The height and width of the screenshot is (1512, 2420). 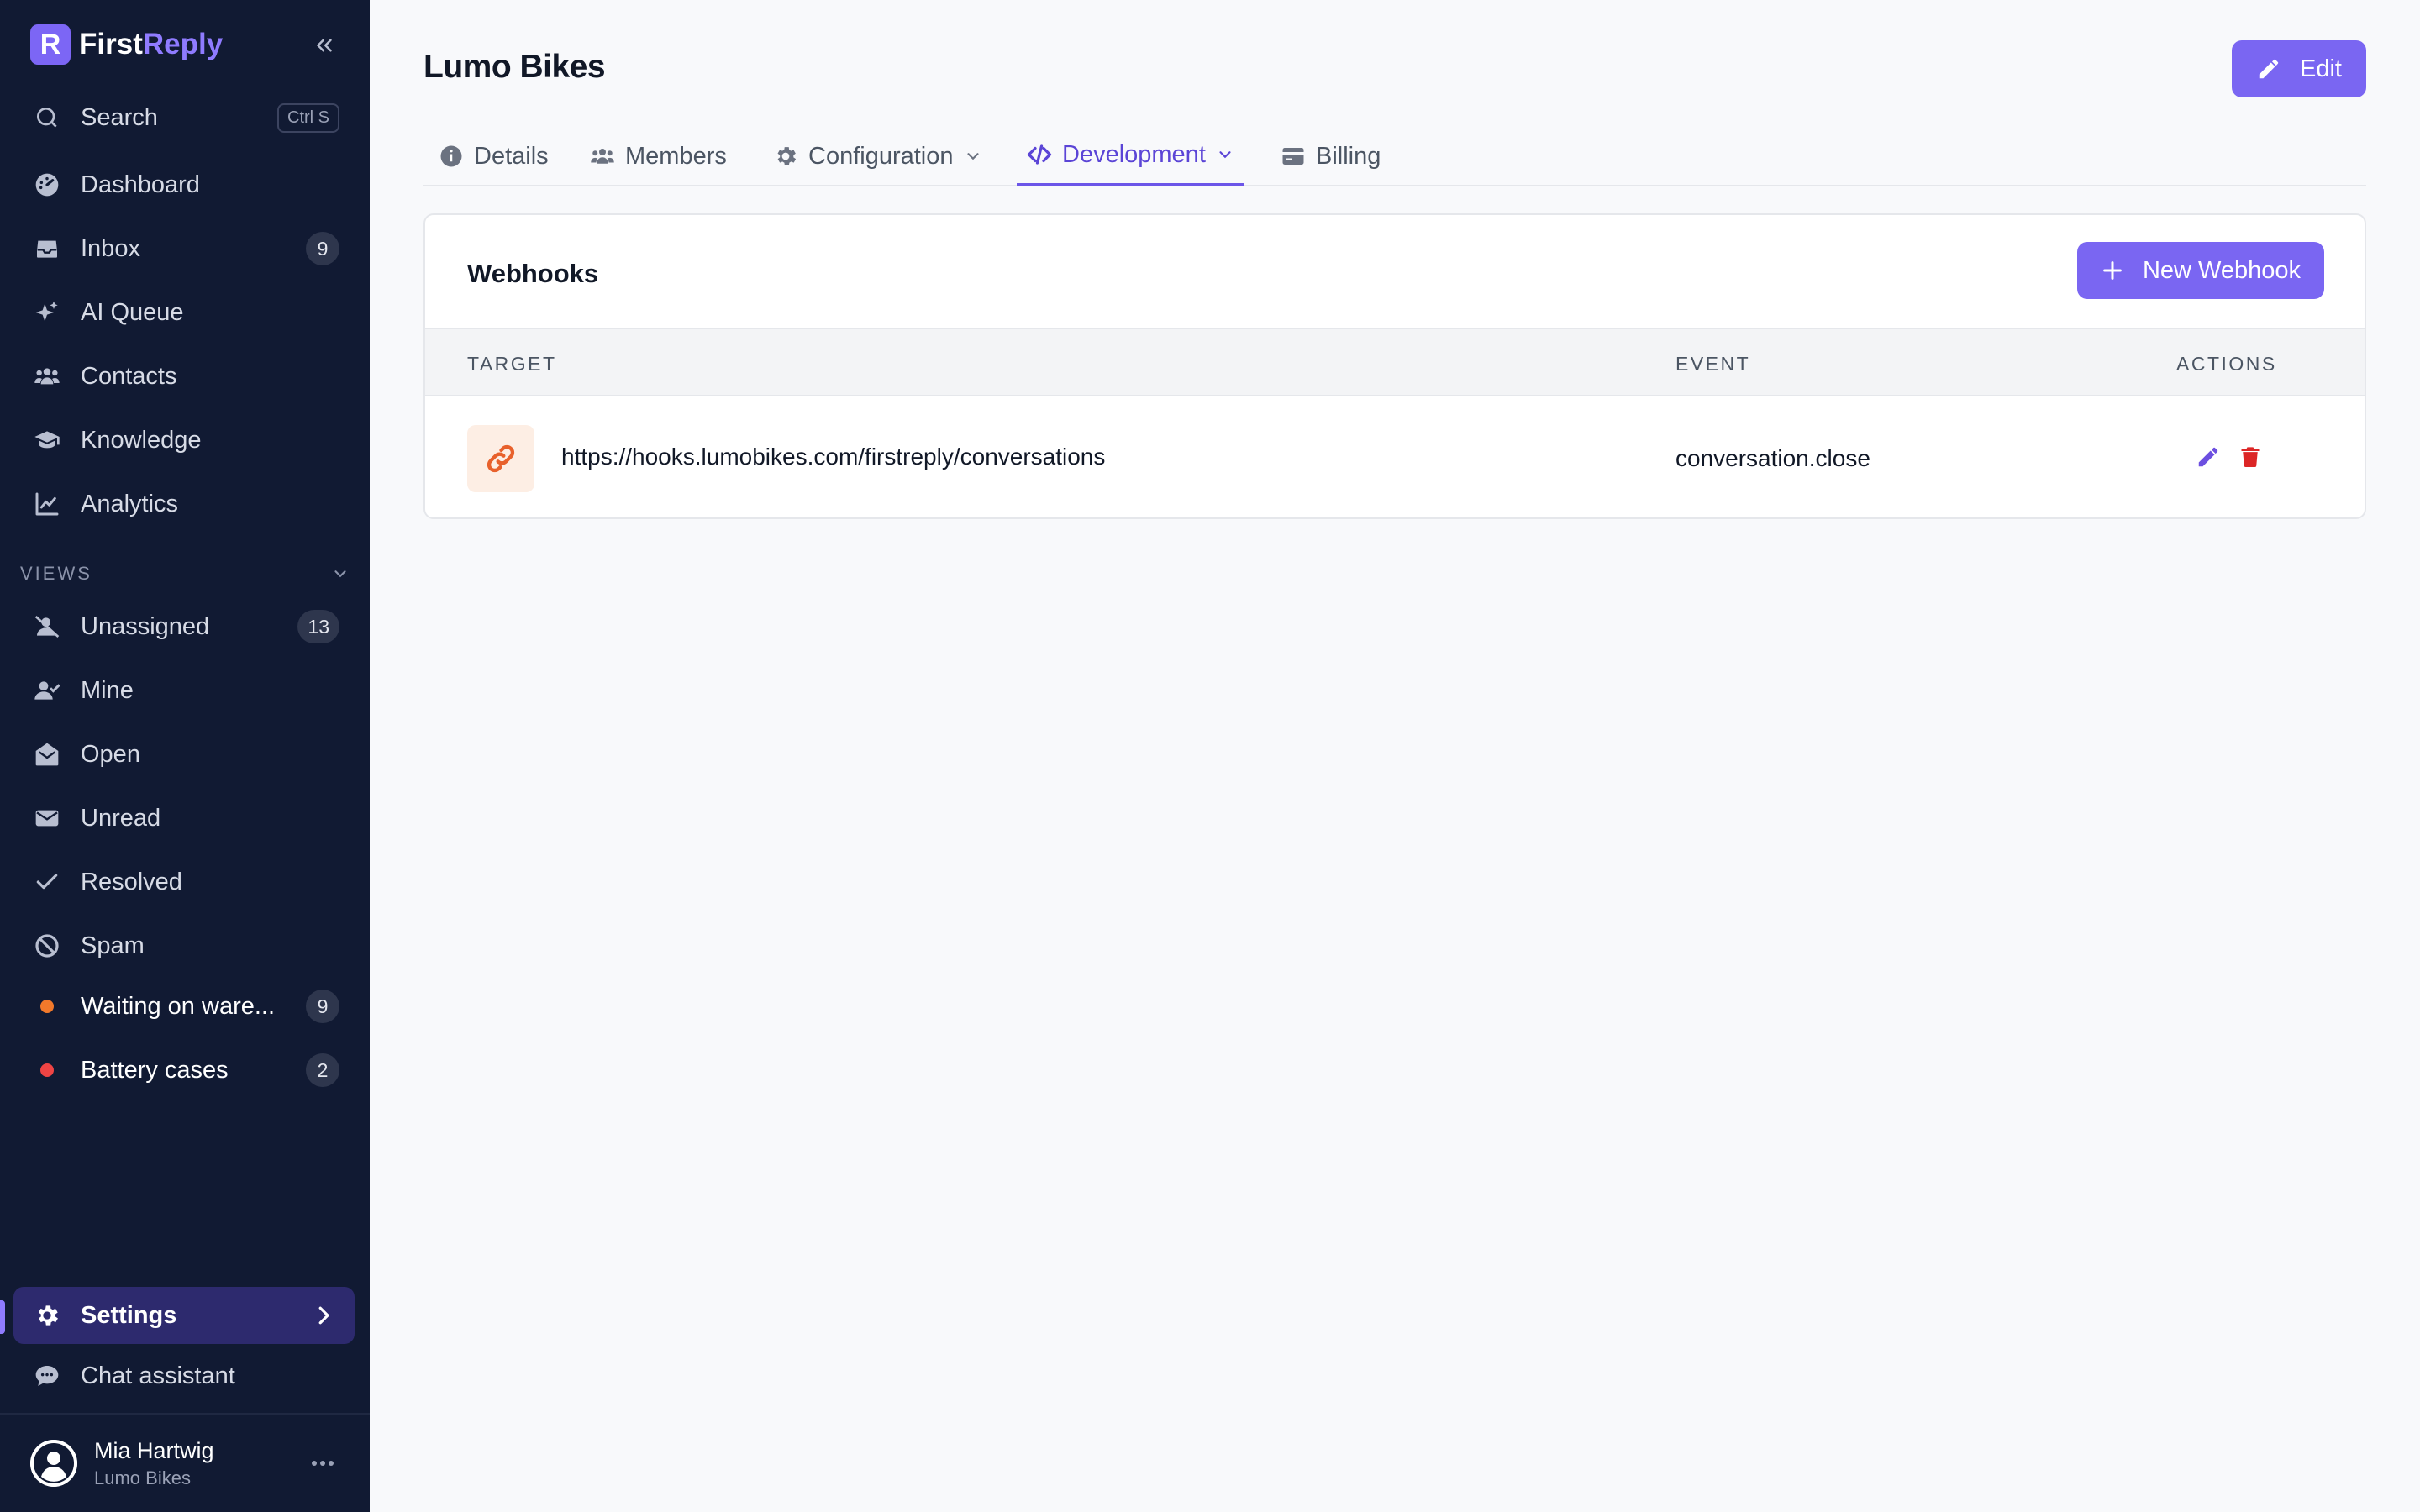 What do you see at coordinates (47, 754) in the screenshot?
I see `envelope-open-icon` at bounding box center [47, 754].